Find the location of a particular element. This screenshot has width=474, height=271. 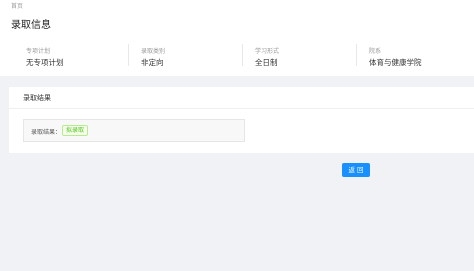

info-value: 非定向 is located at coordinates (152, 62).